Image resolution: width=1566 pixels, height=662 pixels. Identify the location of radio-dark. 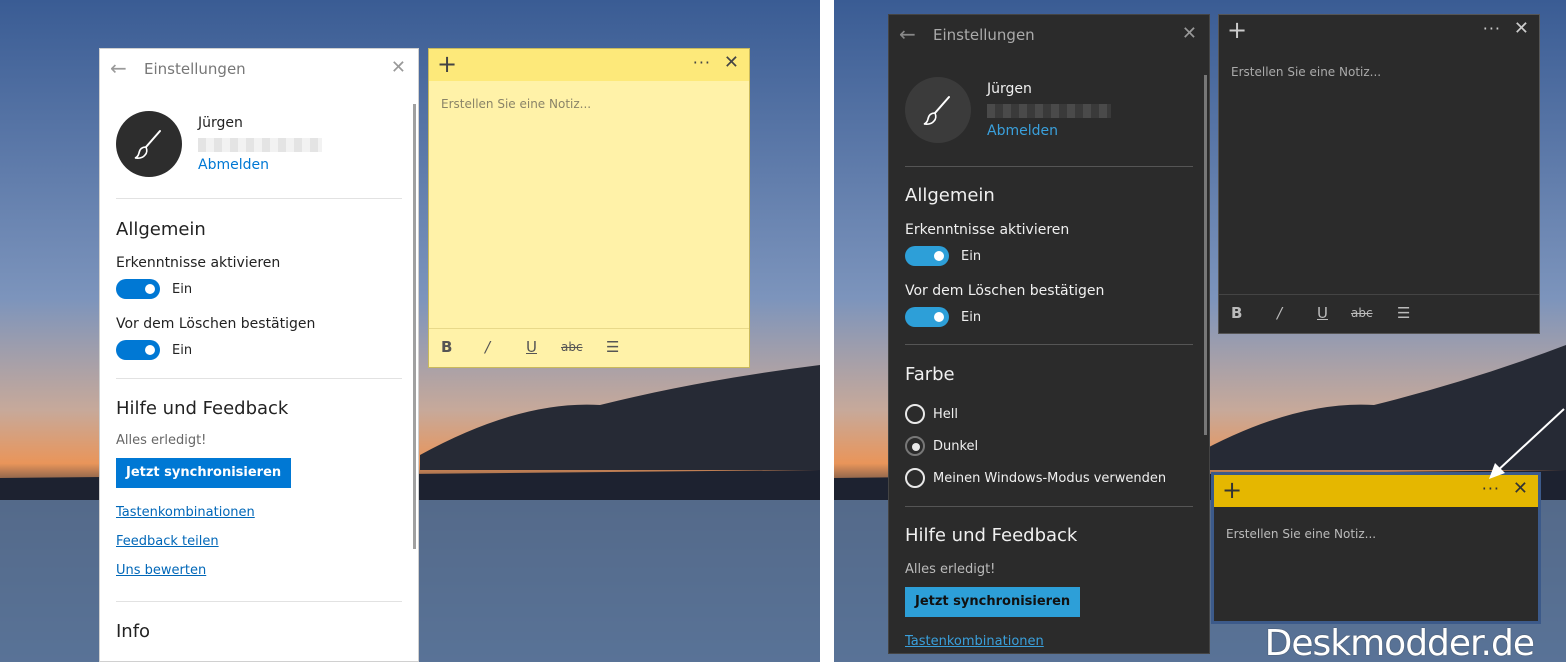
(915, 446).